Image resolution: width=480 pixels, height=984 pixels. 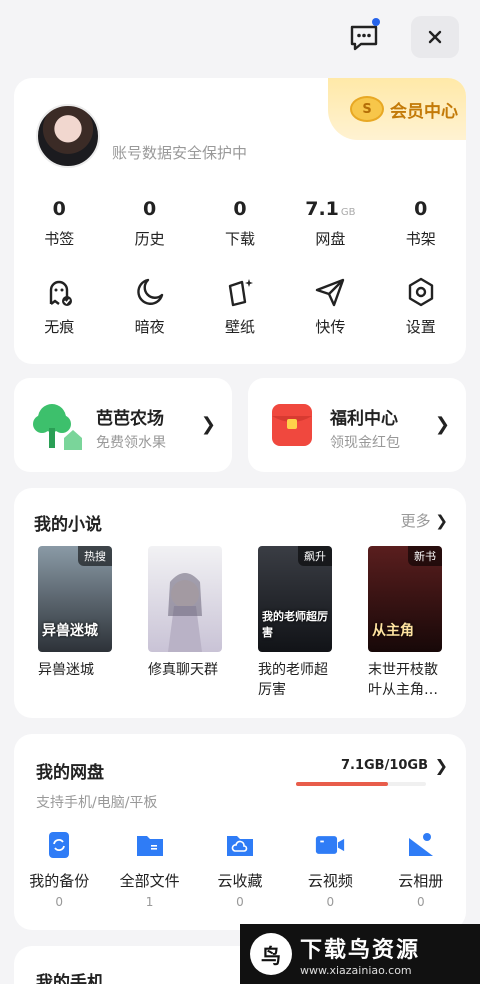 I want to click on message-button, so click(x=364, y=38).